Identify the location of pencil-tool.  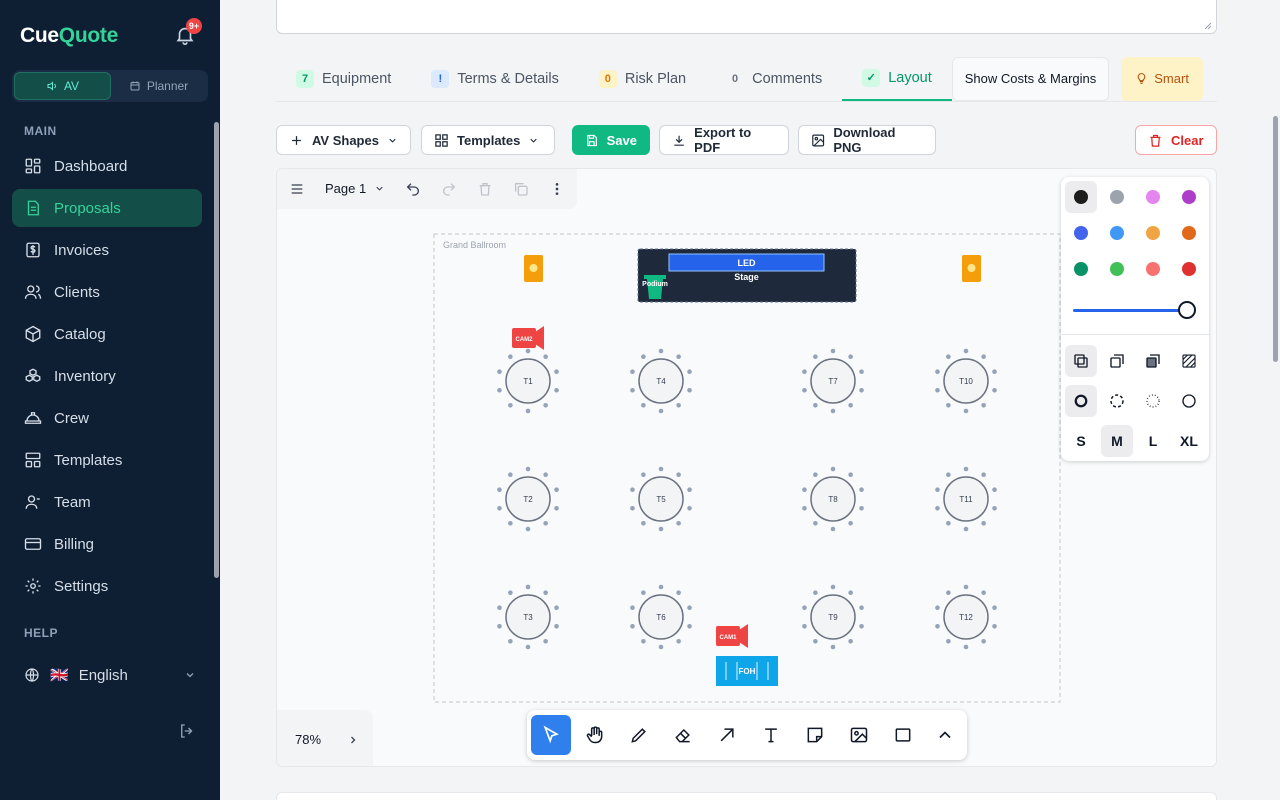
(639, 735).